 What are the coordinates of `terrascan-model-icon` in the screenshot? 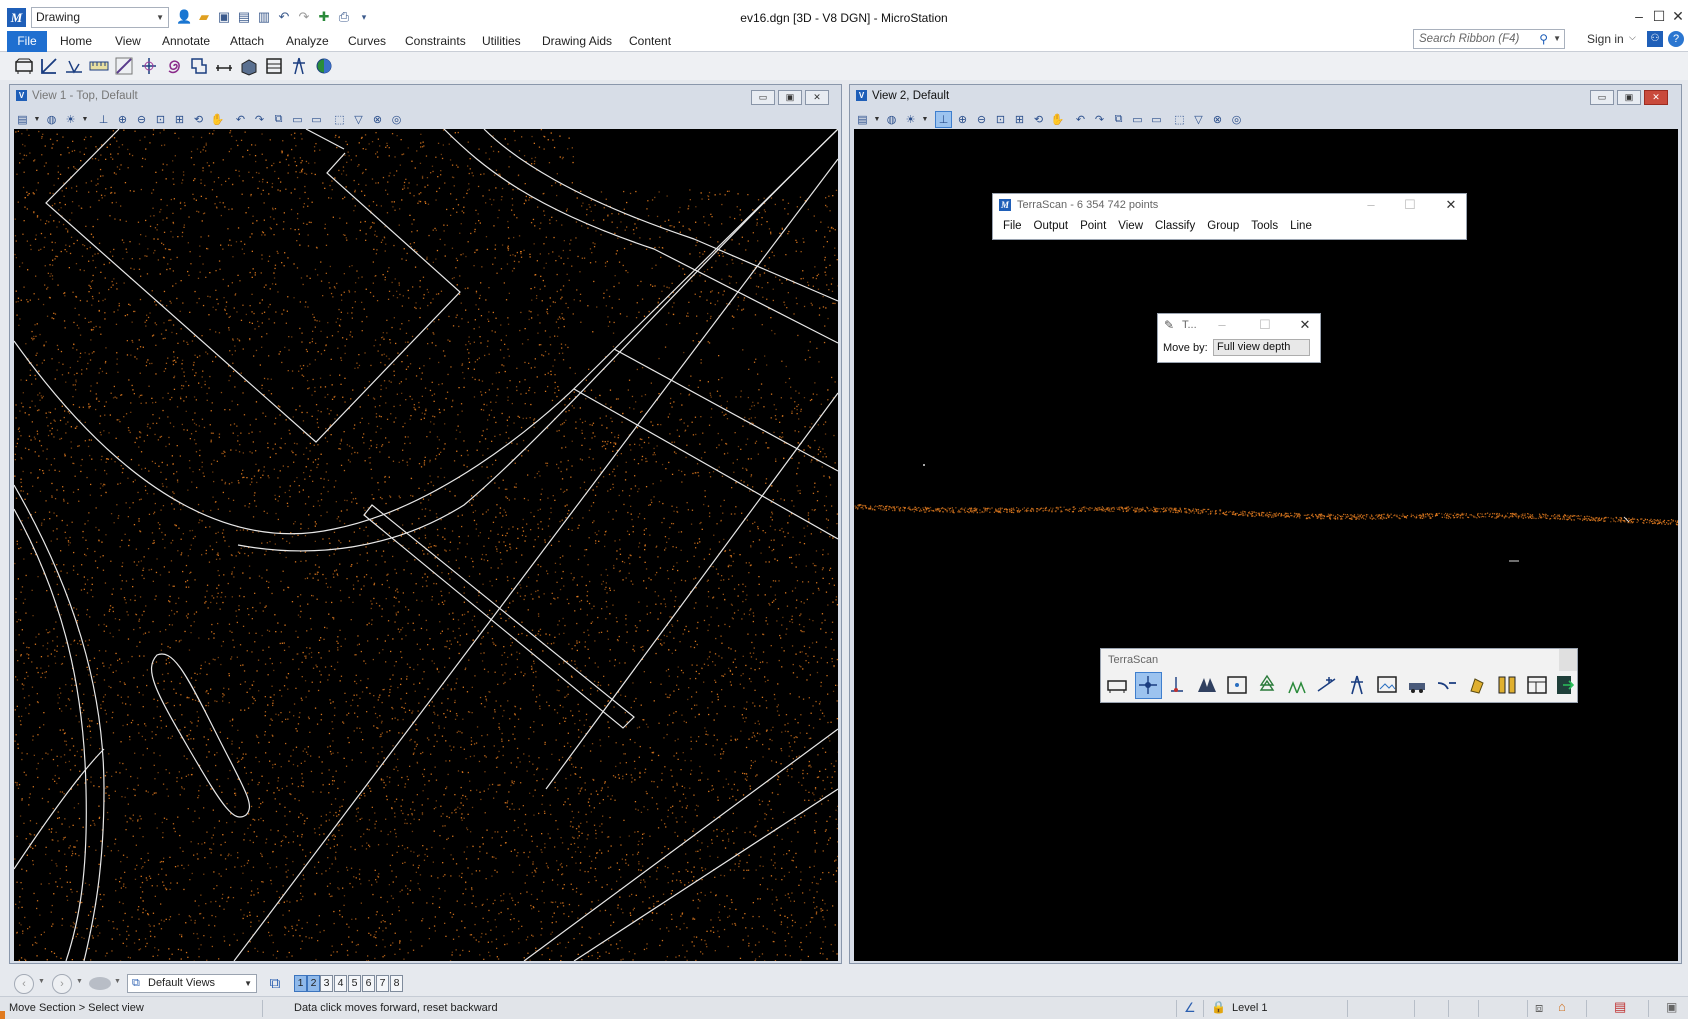 It's located at (249, 66).